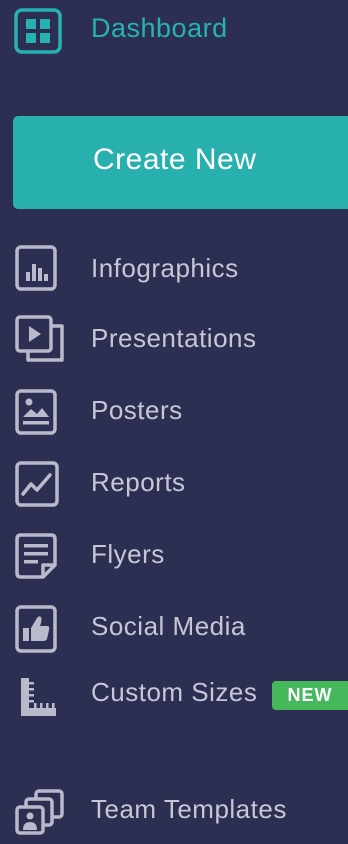  Describe the element at coordinates (128, 554) in the screenshot. I see `sidebar-item-label: Flyers` at that location.